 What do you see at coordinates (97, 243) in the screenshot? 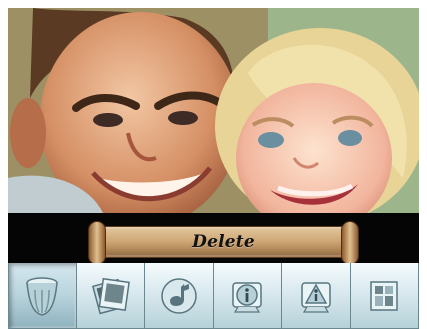
I see `plaque-left-cap` at bounding box center [97, 243].